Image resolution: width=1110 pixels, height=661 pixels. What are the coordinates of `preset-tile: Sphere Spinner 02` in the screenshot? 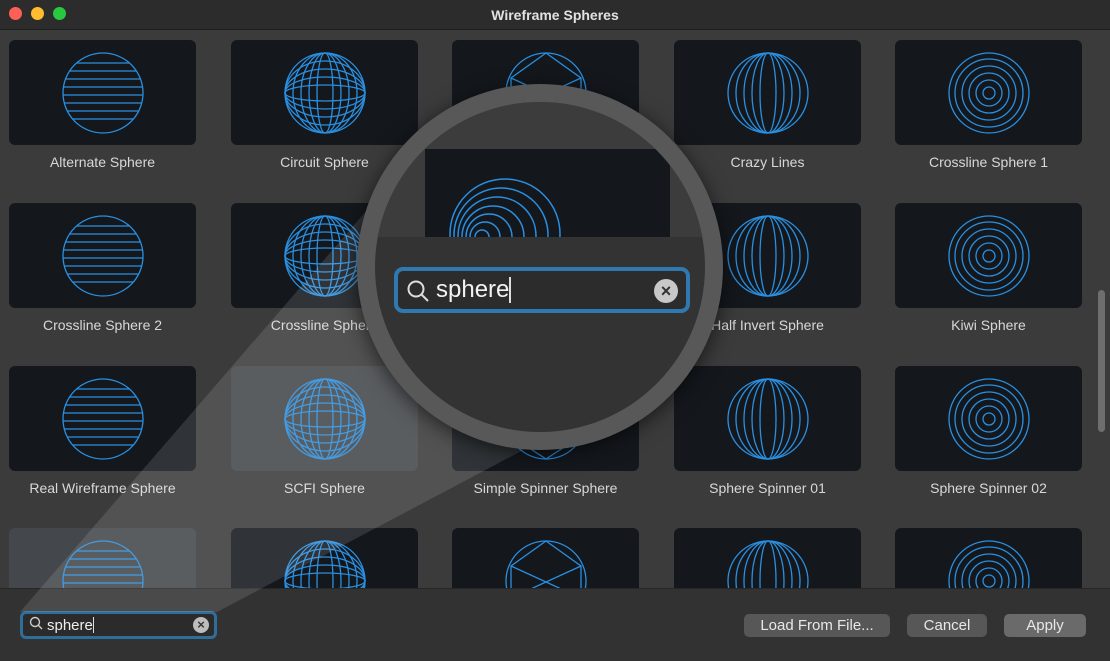 It's located at (988, 431).